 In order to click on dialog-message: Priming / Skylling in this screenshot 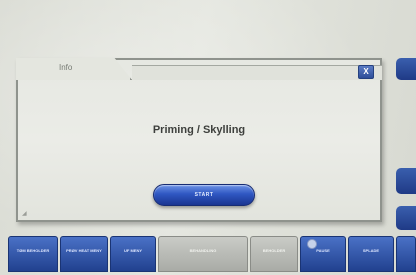, I will do `click(199, 130)`.